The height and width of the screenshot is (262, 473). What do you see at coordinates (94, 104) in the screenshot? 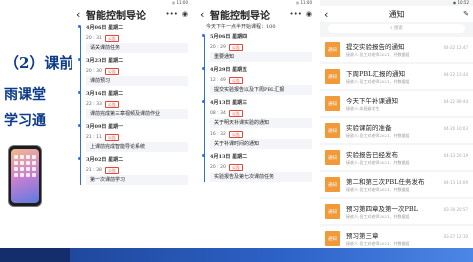
I see `announcement-time: 22 : 33` at bounding box center [94, 104].